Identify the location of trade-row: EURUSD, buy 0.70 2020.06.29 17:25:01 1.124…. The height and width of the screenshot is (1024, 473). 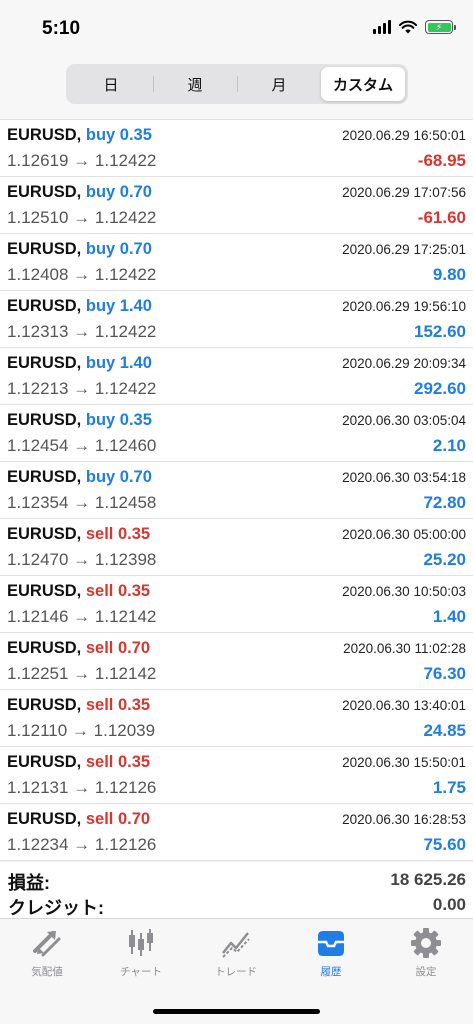
(236, 262).